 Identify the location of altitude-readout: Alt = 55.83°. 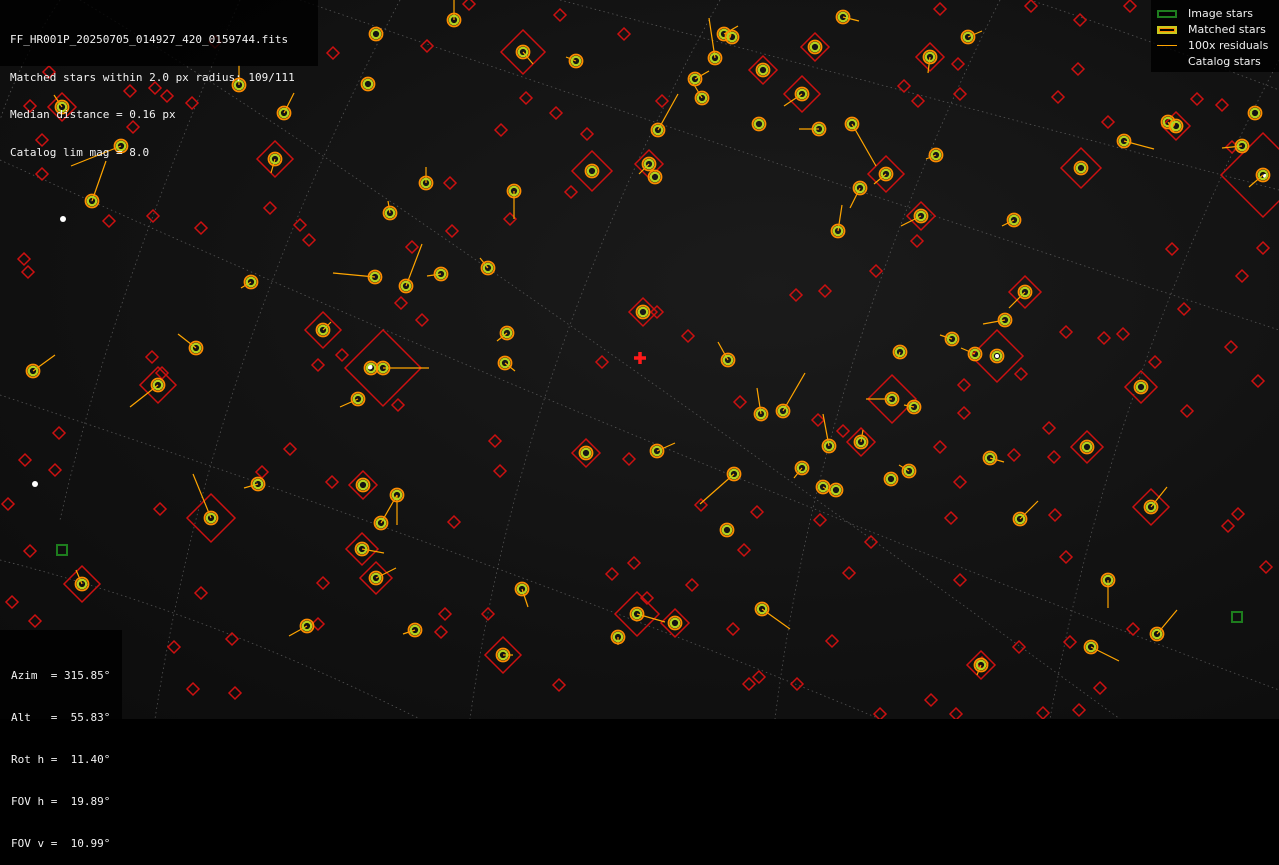
(61, 717).